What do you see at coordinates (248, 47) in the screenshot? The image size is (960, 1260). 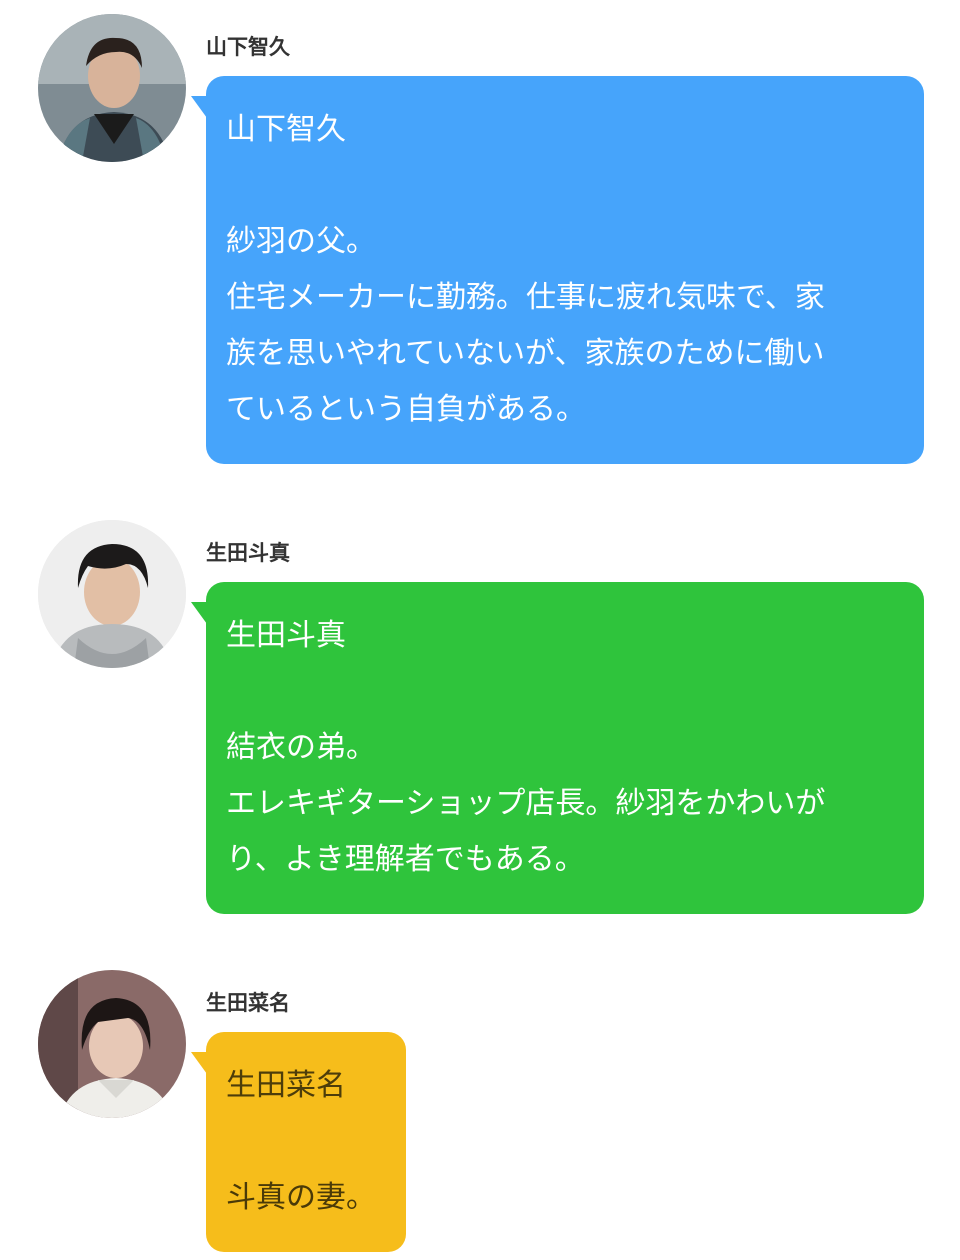 I see `speaker-name: 山下智久` at bounding box center [248, 47].